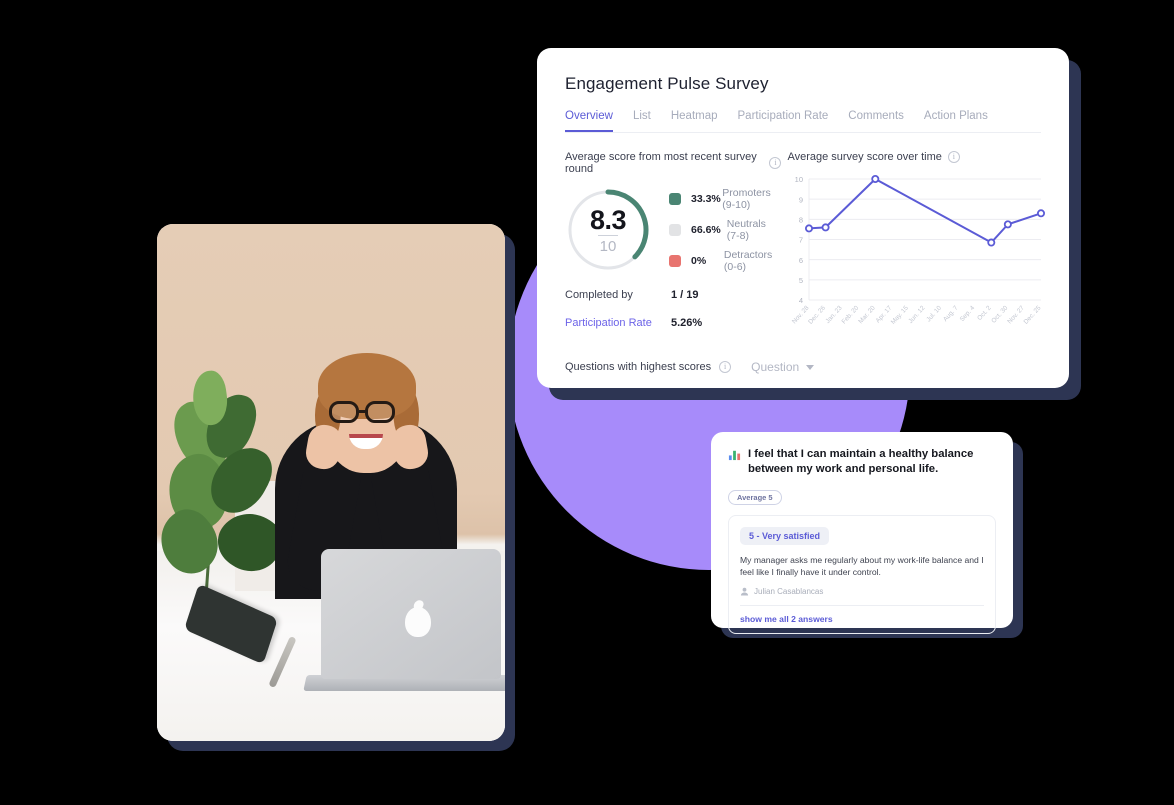 This screenshot has width=1174, height=805. I want to click on stat-completed-by: Completed by 1 / 19, so click(673, 295).